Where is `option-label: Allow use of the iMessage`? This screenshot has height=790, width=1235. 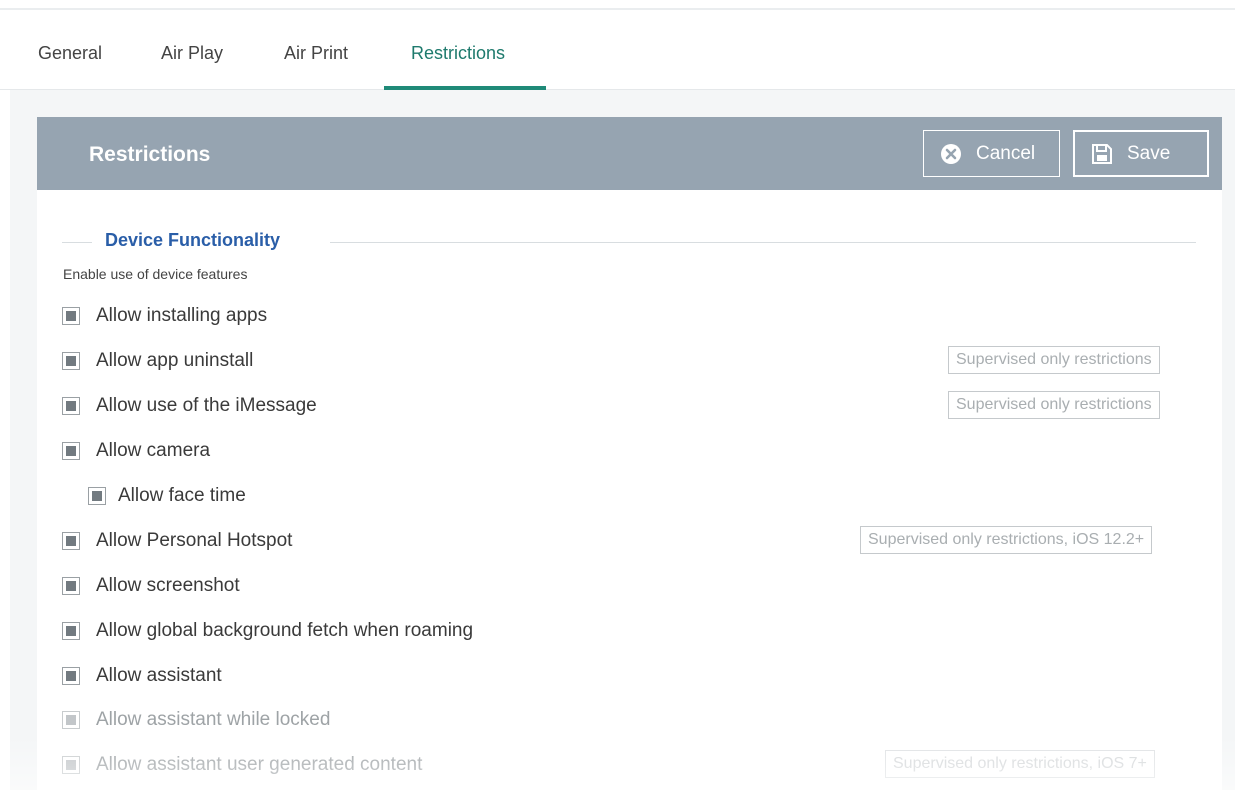 option-label: Allow use of the iMessage is located at coordinates (206, 405).